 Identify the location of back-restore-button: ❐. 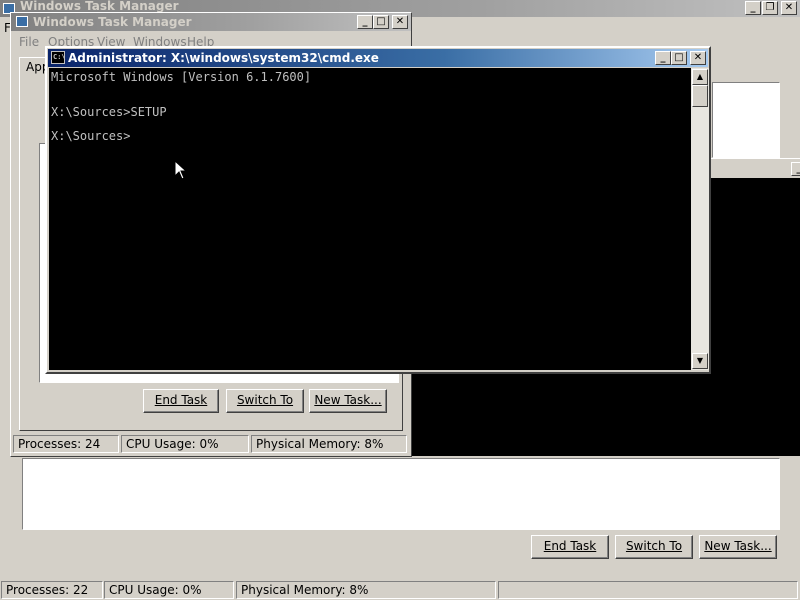
(770, 8).